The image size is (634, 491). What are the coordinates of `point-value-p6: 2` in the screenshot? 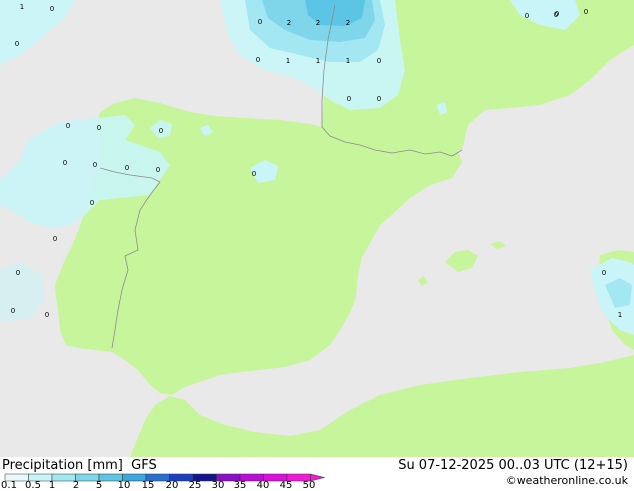 It's located at (318, 23).